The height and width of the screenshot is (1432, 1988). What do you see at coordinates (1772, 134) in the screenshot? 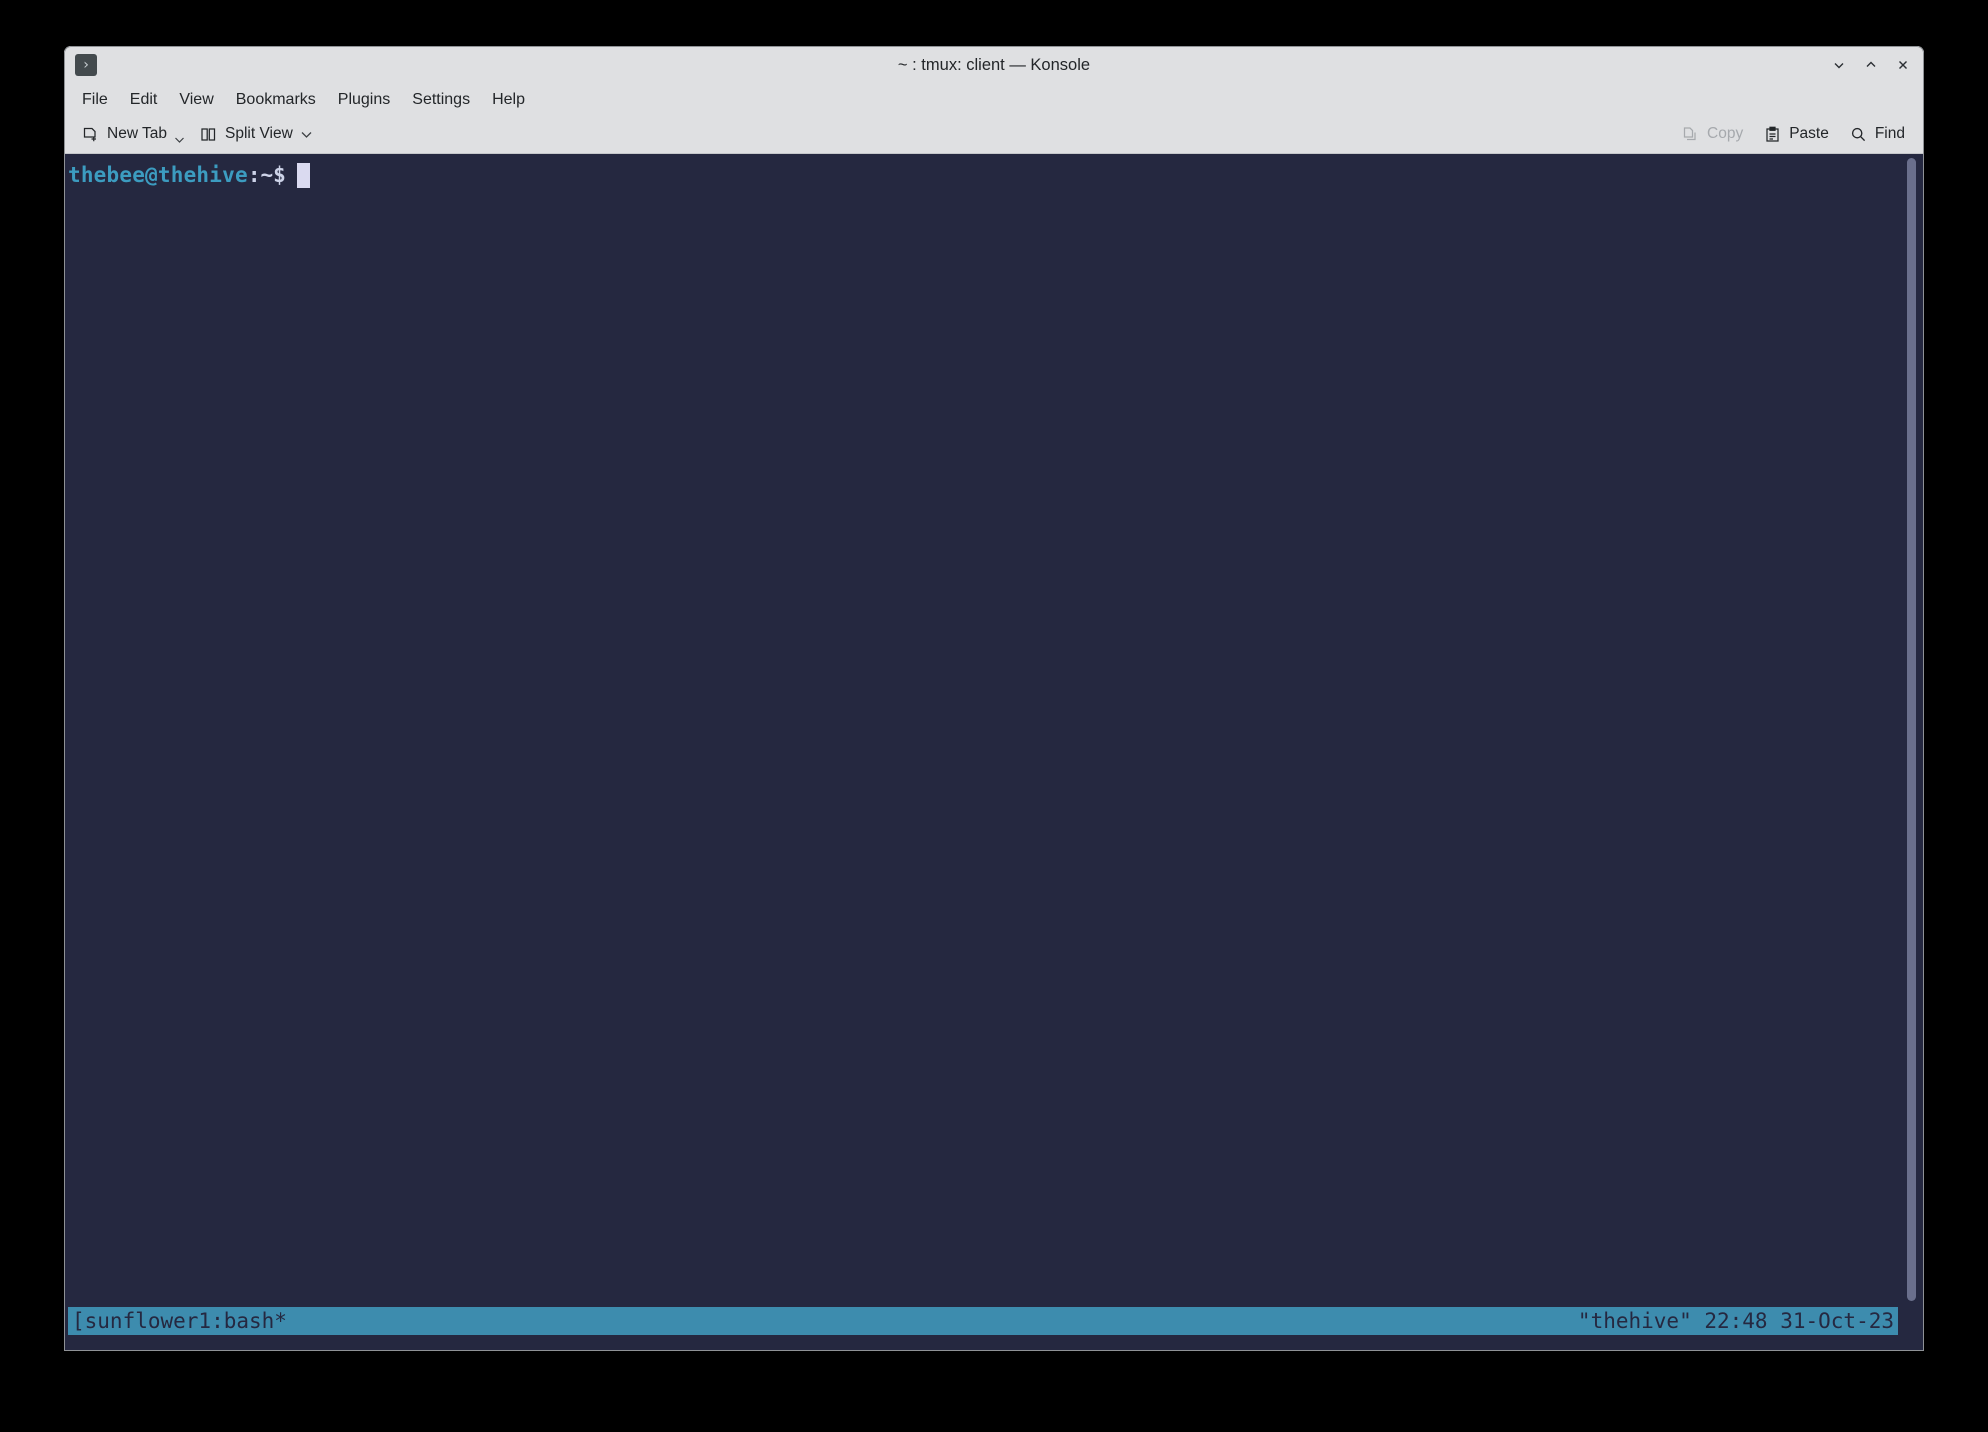
I see `paste-icon` at bounding box center [1772, 134].